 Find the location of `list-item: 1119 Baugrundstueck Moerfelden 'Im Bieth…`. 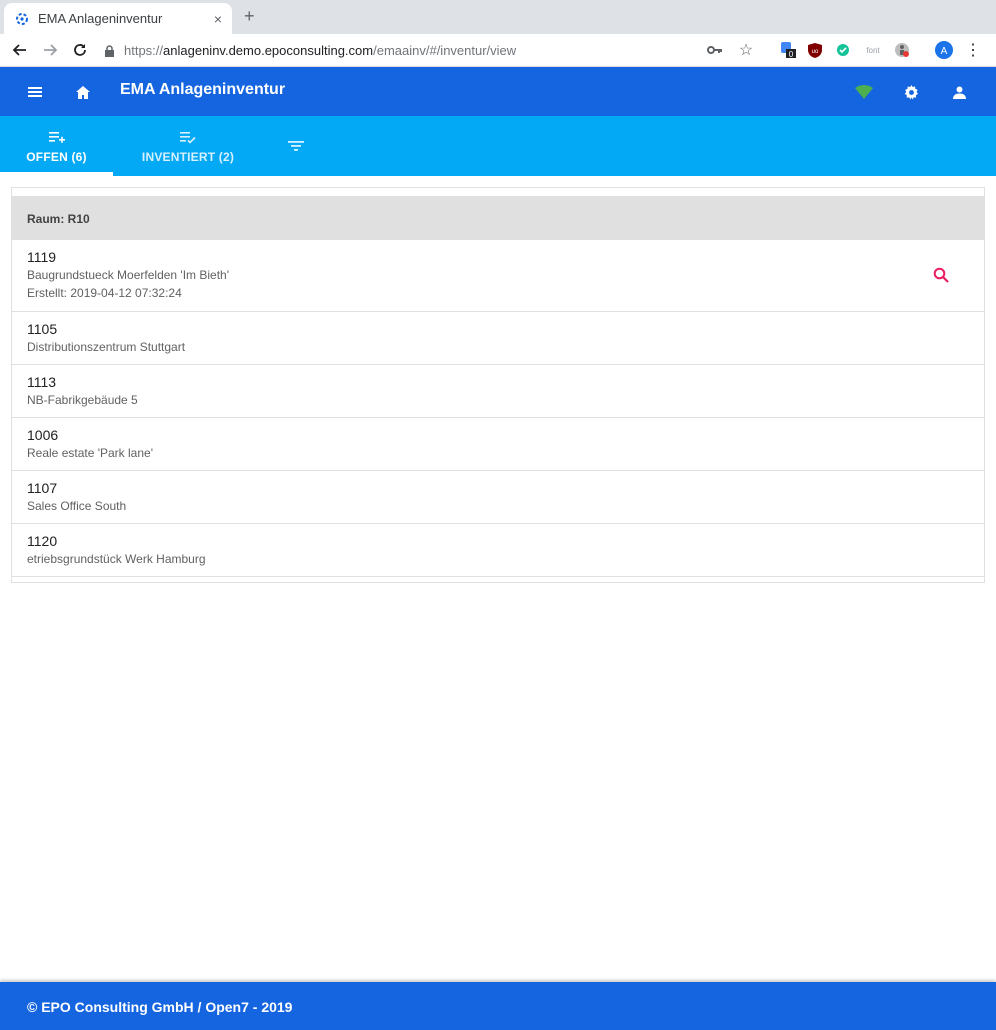

list-item: 1119 Baugrundstueck Moerfelden 'Im Bieth… is located at coordinates (498, 276).